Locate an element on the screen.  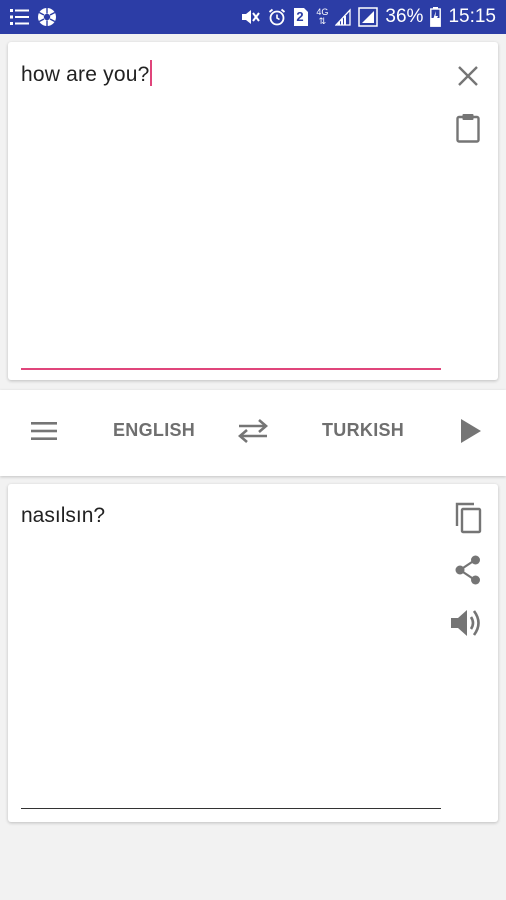
network-icon: 4G ⇅ is located at coordinates (322, 16).